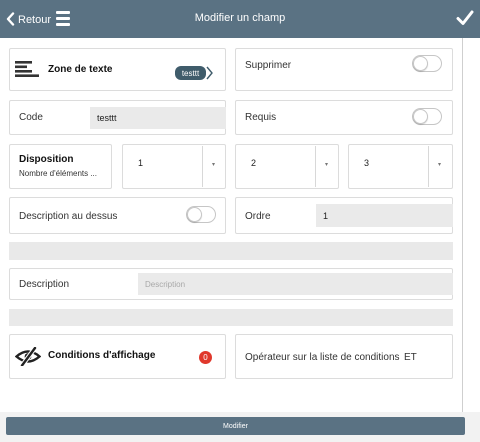 The width and height of the screenshot is (480, 442). Describe the element at coordinates (209, 73) in the screenshot. I see `tag-arrow-icon` at that location.